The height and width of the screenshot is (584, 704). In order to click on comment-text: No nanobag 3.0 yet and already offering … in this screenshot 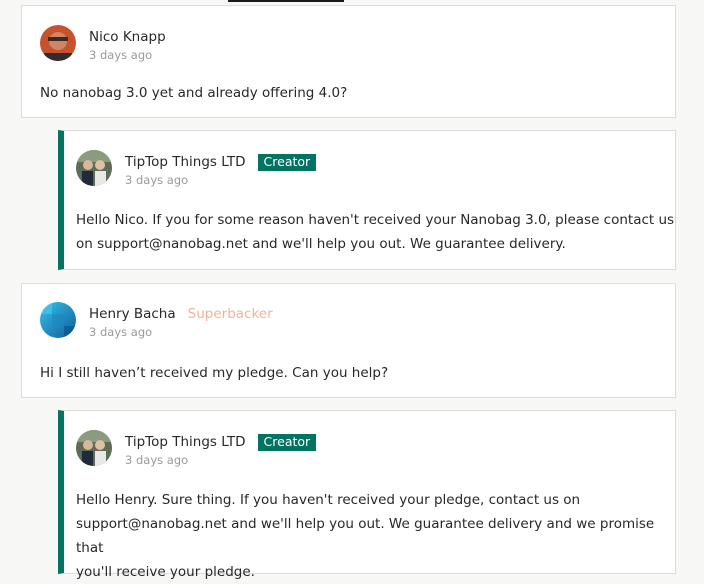, I will do `click(194, 93)`.